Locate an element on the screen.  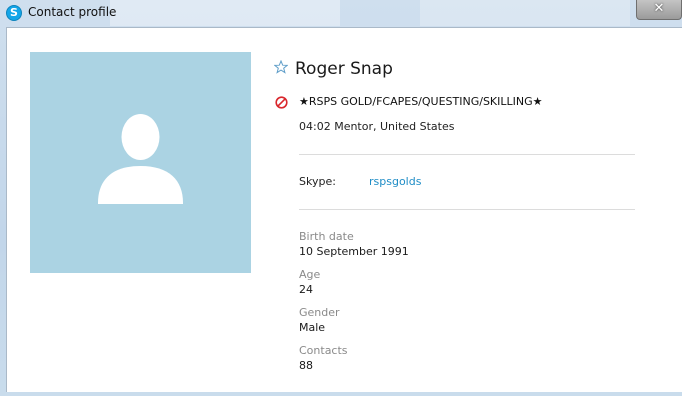
contact-name: Roger Snap is located at coordinates (344, 69).